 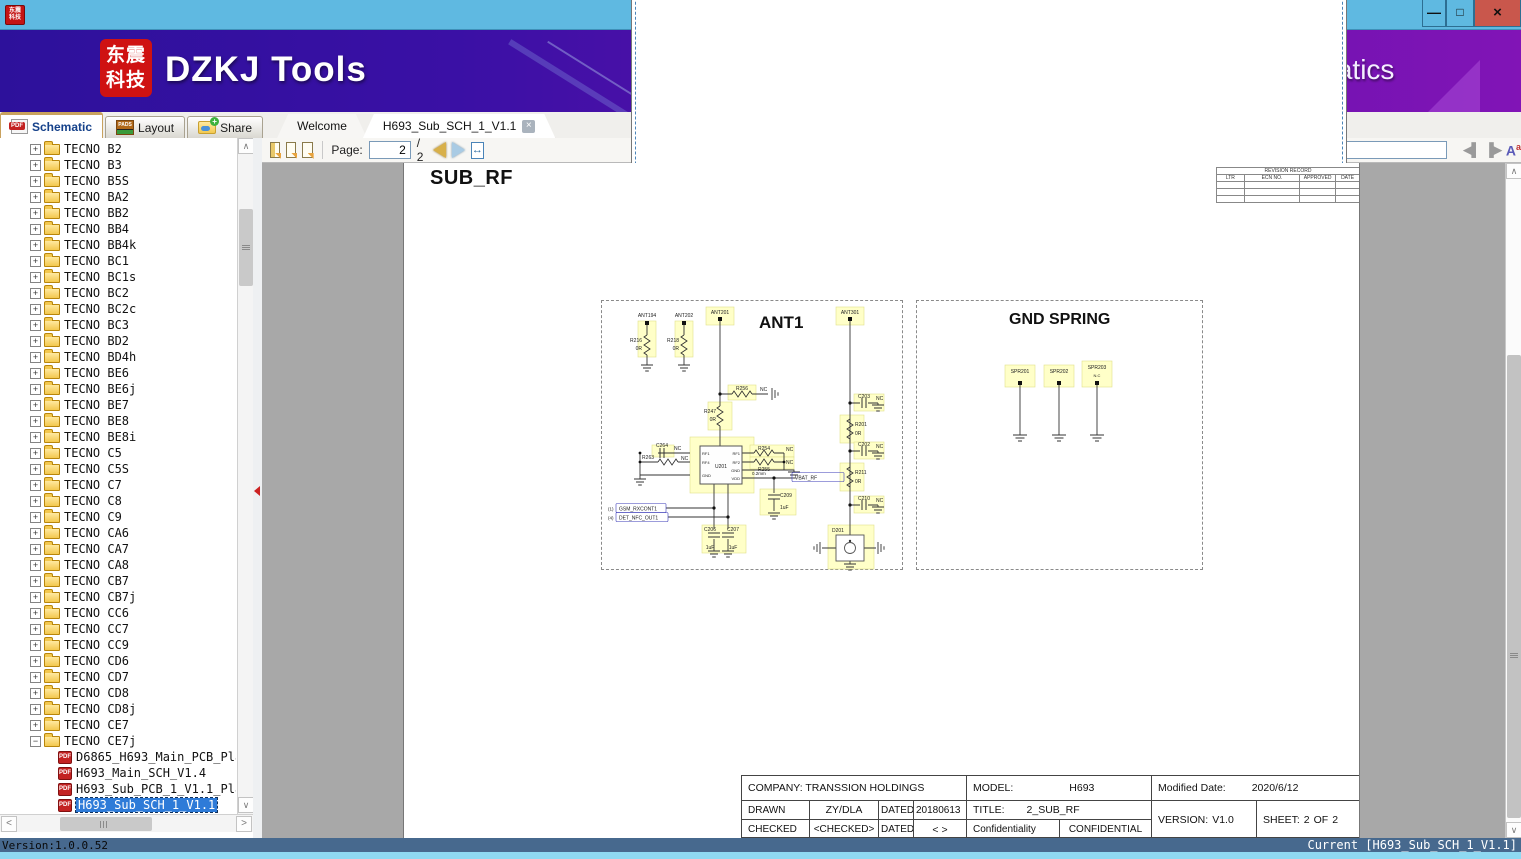 What do you see at coordinates (118, 196) in the screenshot?
I see `tree-folder-row: + TECNO BA2` at bounding box center [118, 196].